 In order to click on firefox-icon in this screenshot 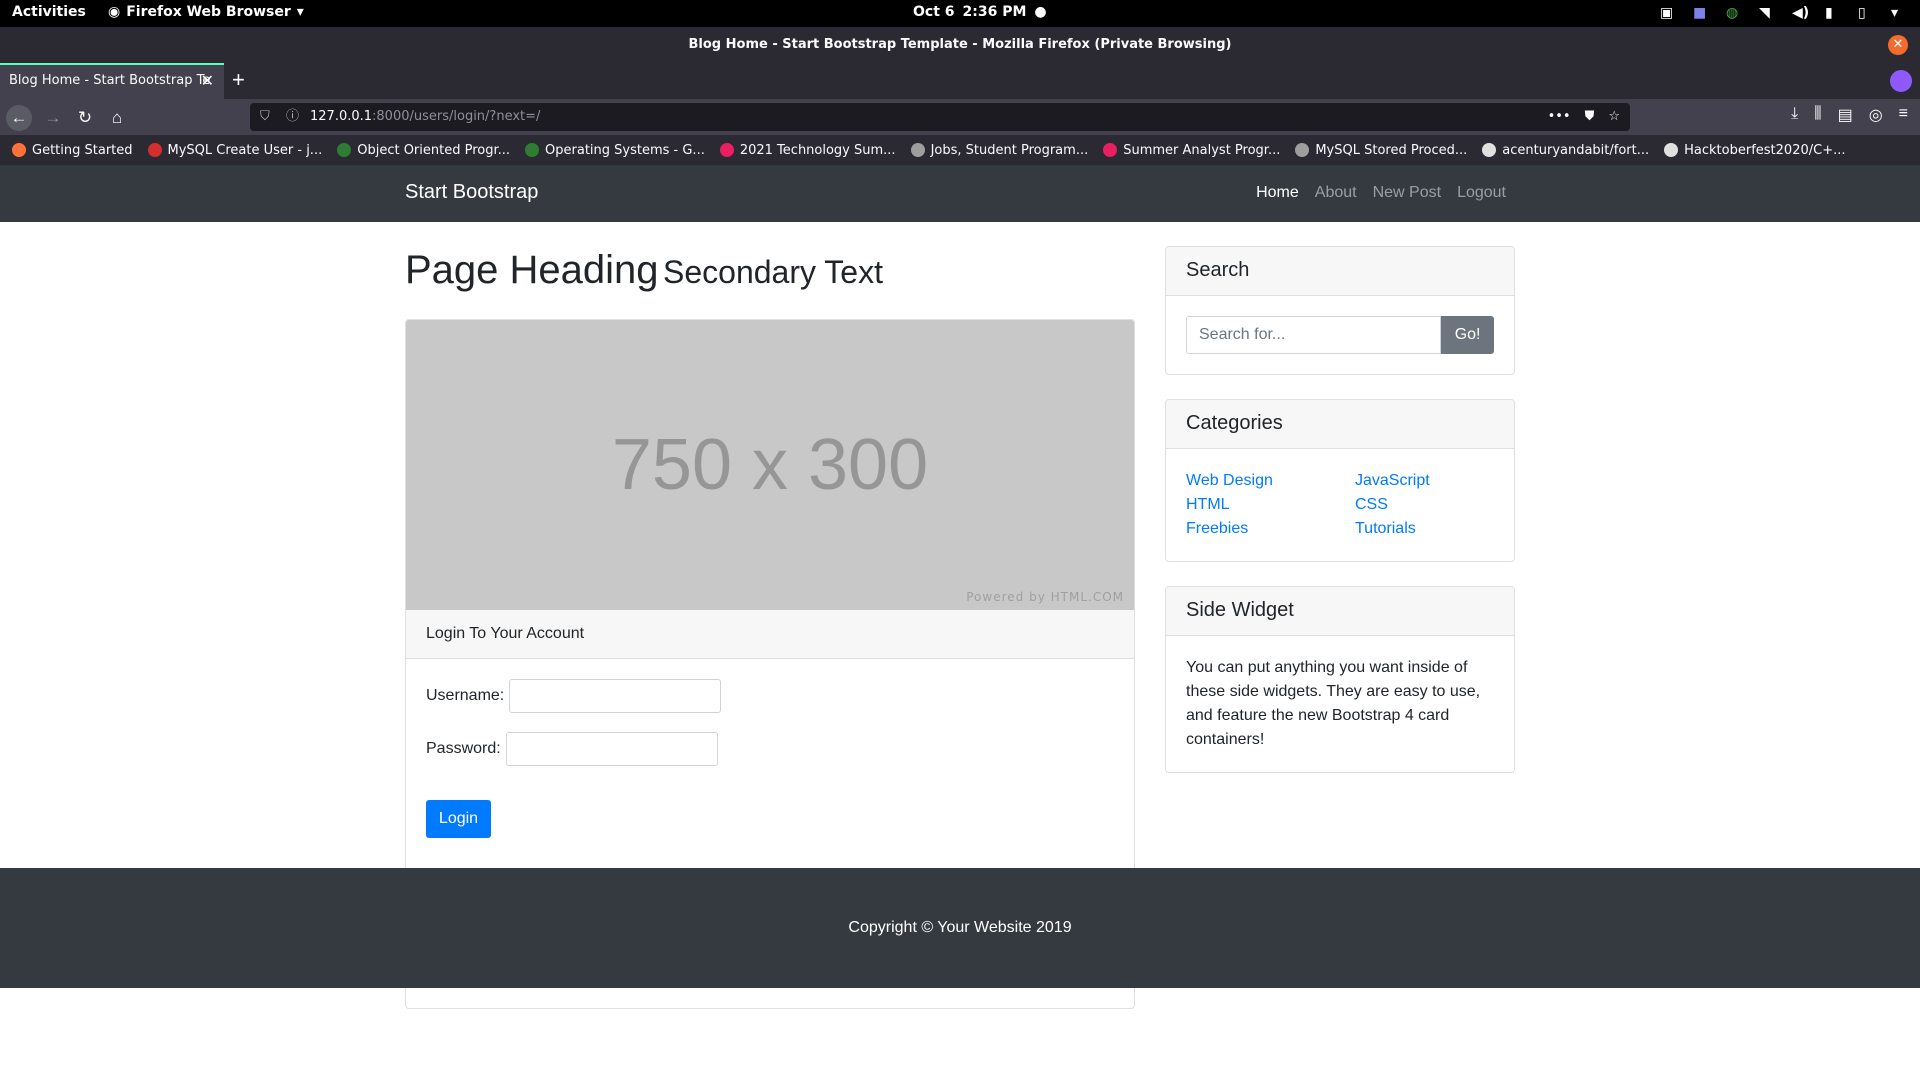, I will do `click(19, 150)`.